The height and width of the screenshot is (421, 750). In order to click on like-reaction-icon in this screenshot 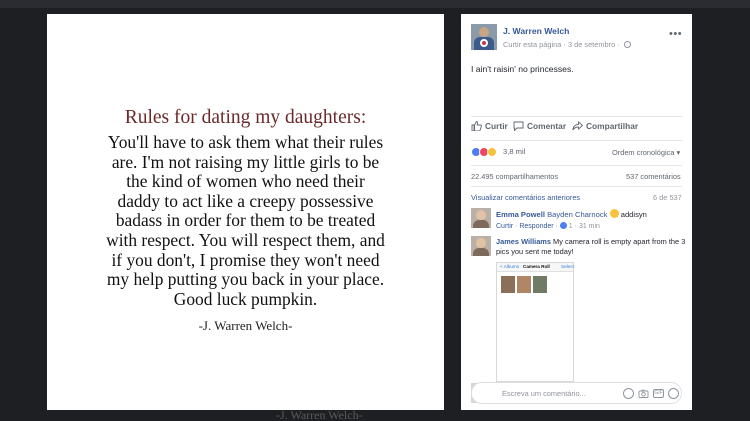, I will do `click(563, 225)`.